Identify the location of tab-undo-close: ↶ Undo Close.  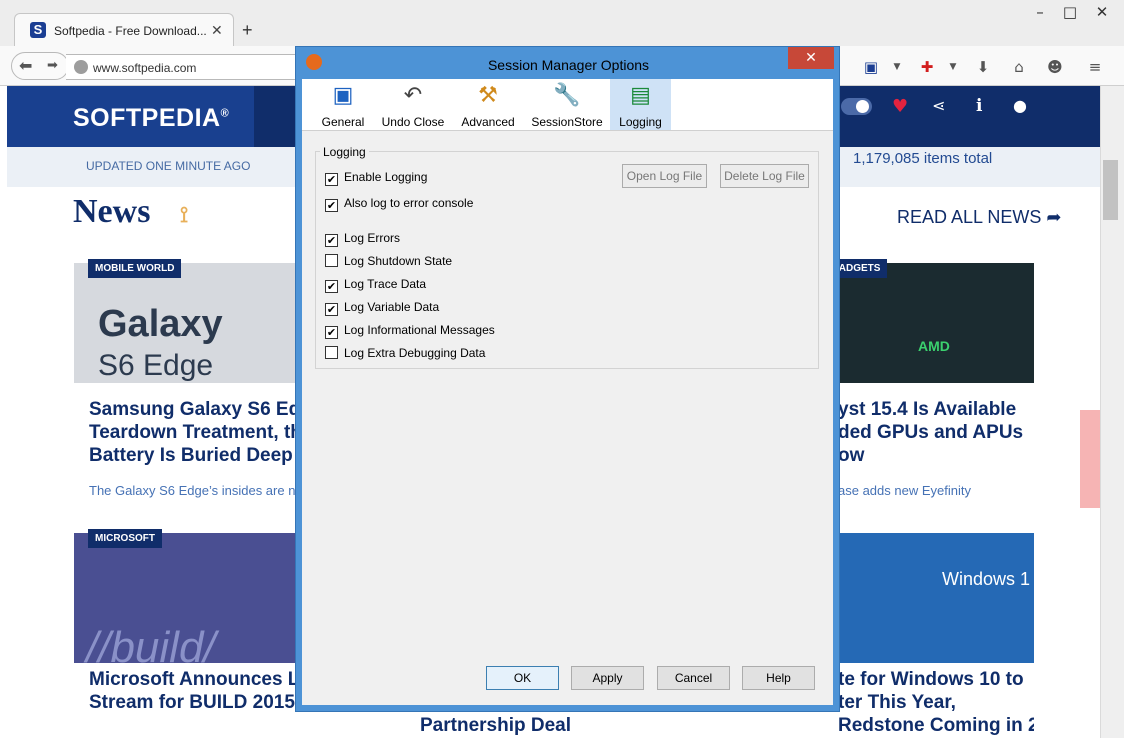
(413, 104).